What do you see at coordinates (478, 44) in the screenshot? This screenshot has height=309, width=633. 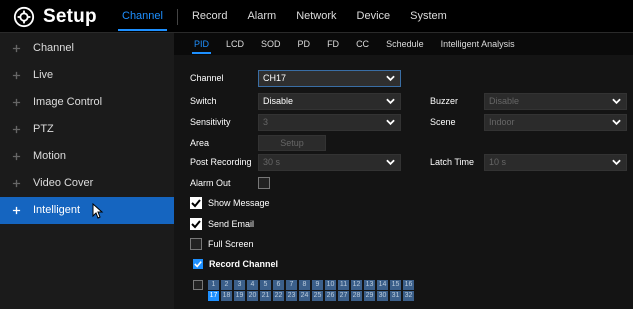 I see `tab-intelligent-analysis: Intelligent Analysis` at bounding box center [478, 44].